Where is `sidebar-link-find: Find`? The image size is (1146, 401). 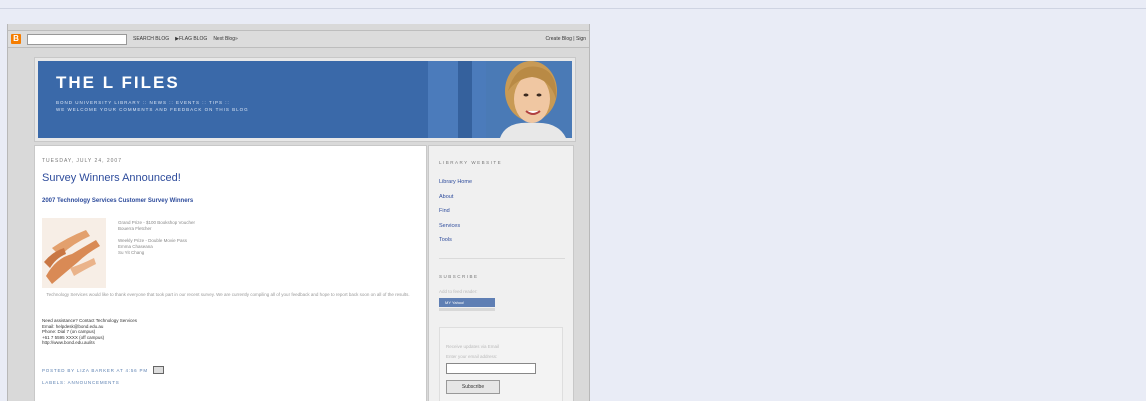
sidebar-link-find: Find is located at coordinates (455, 211).